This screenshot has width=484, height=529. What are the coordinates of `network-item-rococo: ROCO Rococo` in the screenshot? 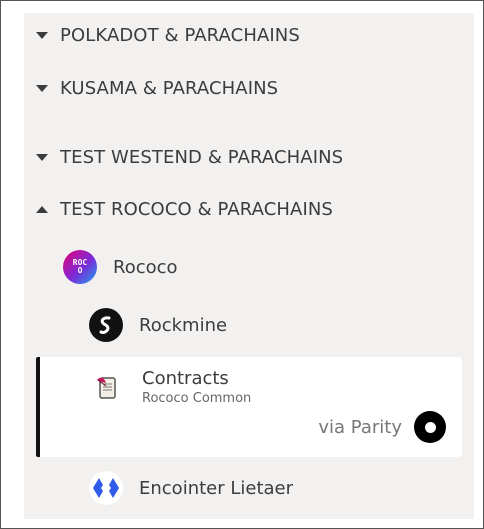 It's located at (120, 267).